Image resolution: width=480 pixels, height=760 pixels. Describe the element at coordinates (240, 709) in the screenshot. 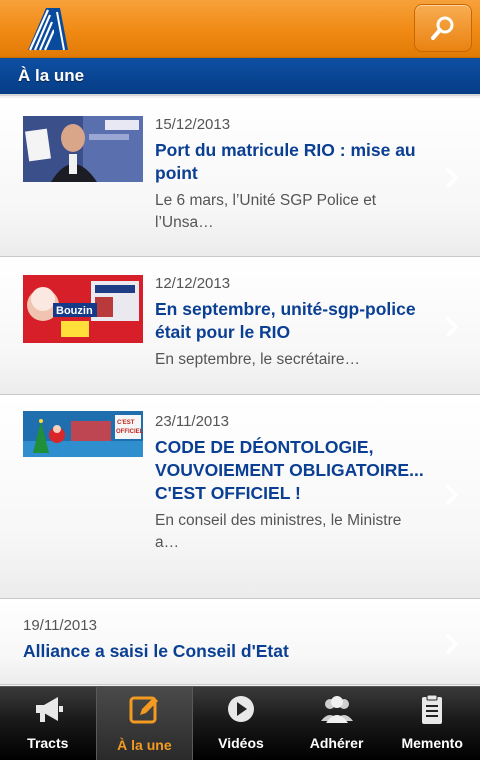

I see `play-icon` at that location.